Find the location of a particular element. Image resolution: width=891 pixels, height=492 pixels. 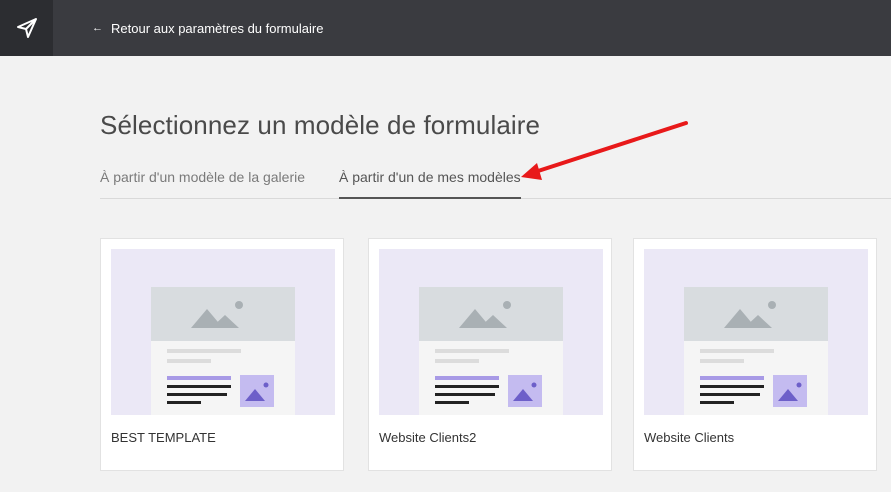

template-name: Website Clients is located at coordinates (689, 437).